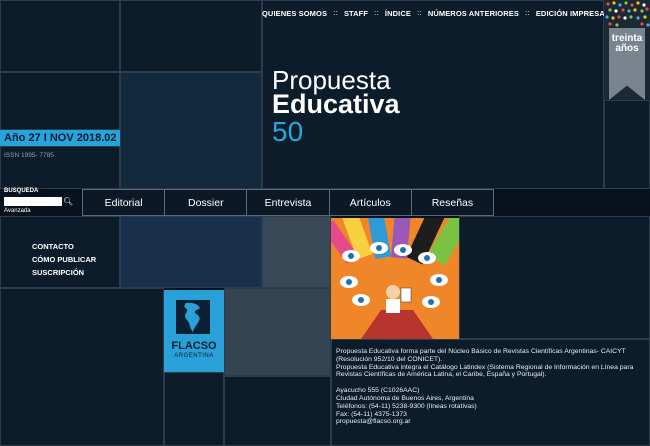 This screenshot has height=446, width=650. What do you see at coordinates (64, 272) in the screenshot?
I see `link-suscripcion: SUSCRIPCIÓN` at bounding box center [64, 272].